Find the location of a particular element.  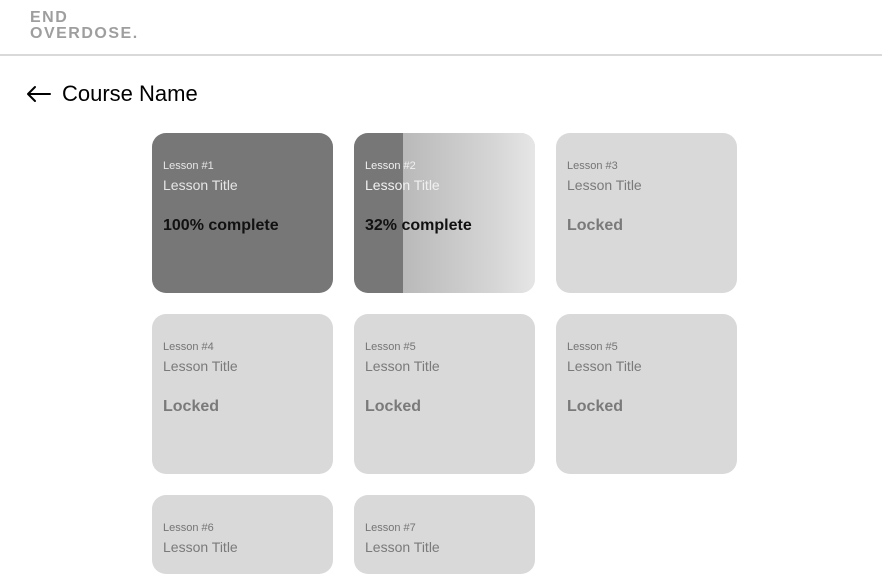

arrow-left-icon is located at coordinates (39, 94).